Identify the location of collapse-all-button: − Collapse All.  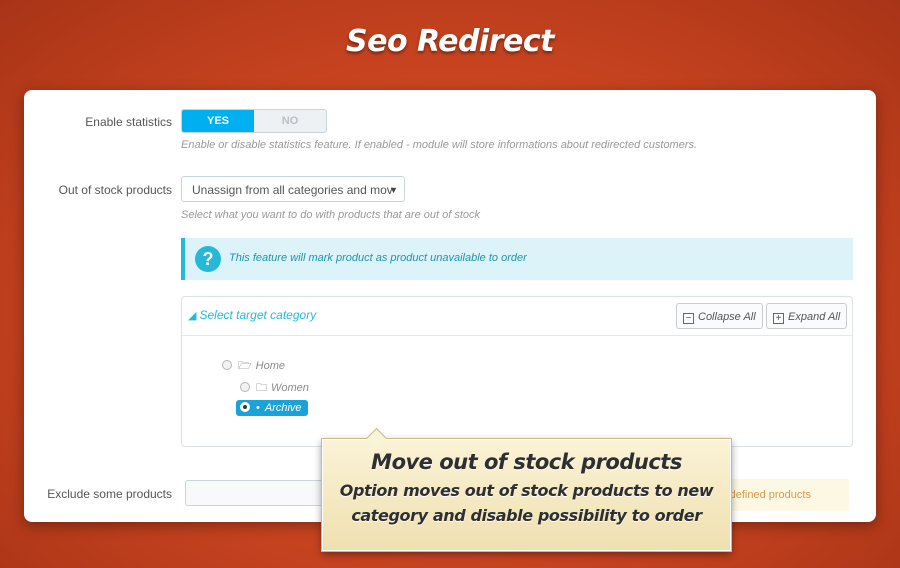
(719, 316).